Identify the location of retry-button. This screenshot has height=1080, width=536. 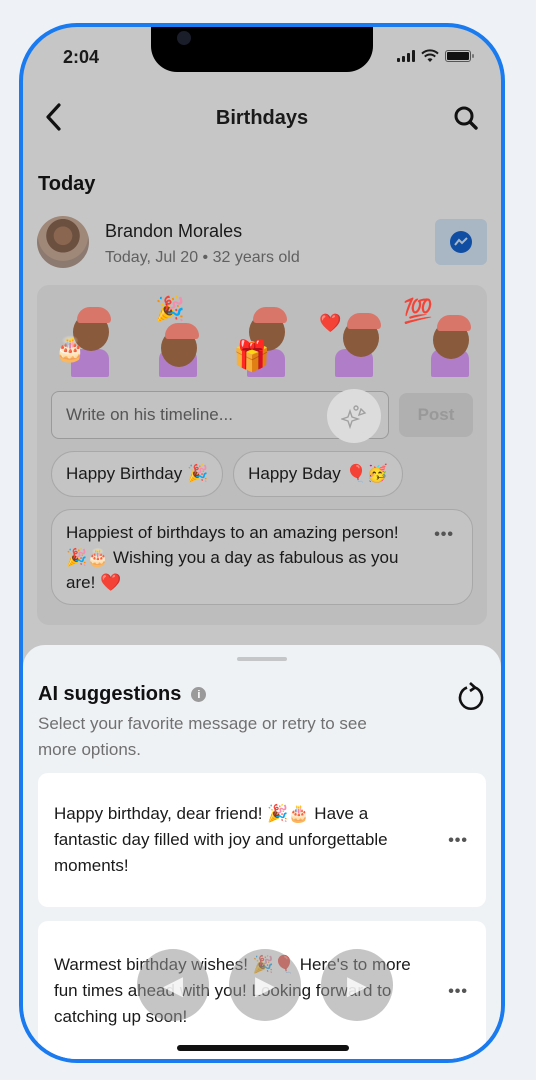
(471, 697).